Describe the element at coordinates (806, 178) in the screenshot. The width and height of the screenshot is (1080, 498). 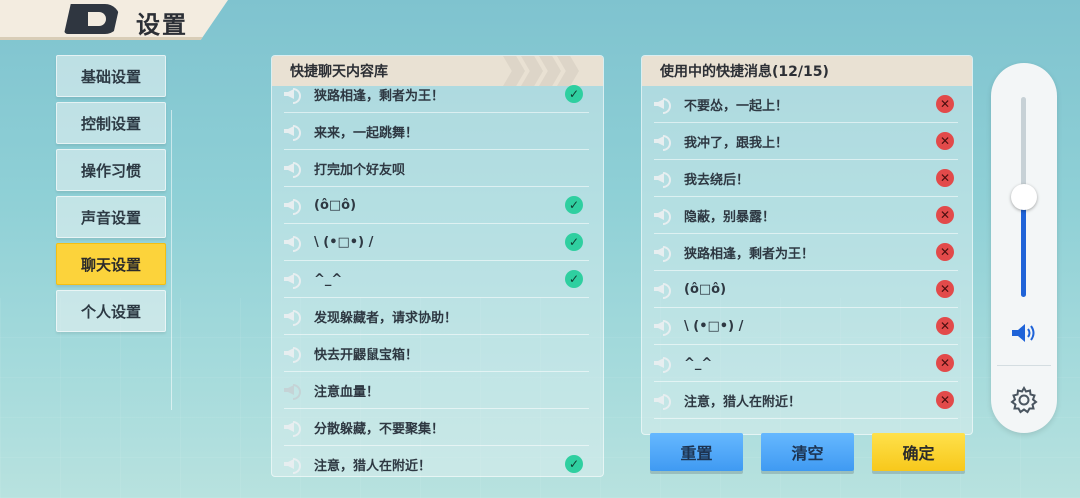
I see `list-item: 我去绕后！ ✕` at that location.